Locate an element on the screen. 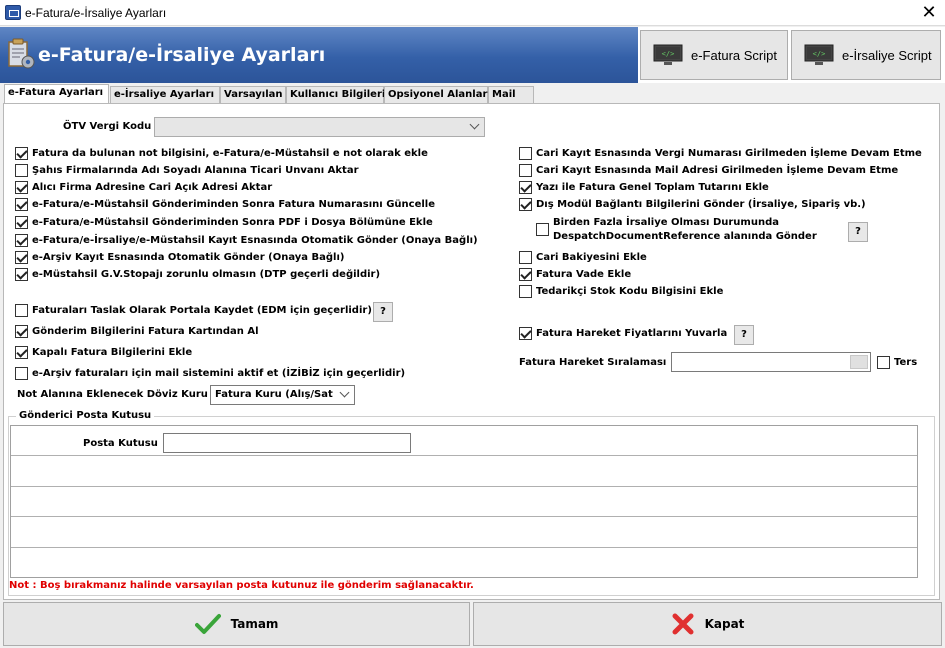 This screenshot has width=945, height=648. posta-group-title: Gönderici Posta Kutusu is located at coordinates (85, 415).